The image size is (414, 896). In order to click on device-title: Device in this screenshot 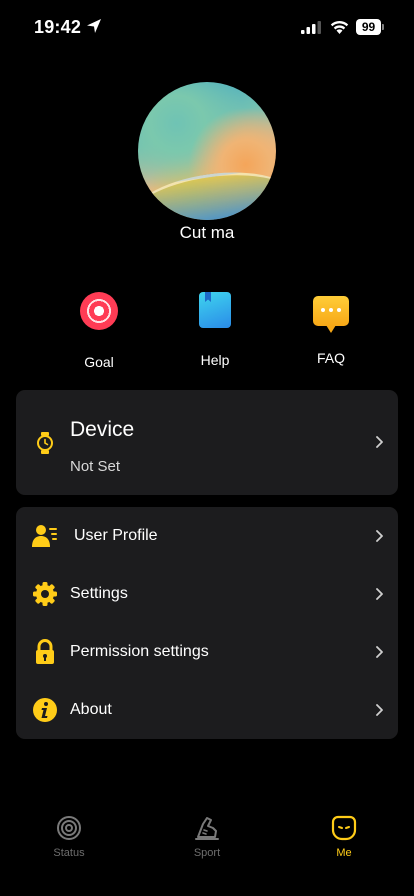, I will do `click(102, 429)`.